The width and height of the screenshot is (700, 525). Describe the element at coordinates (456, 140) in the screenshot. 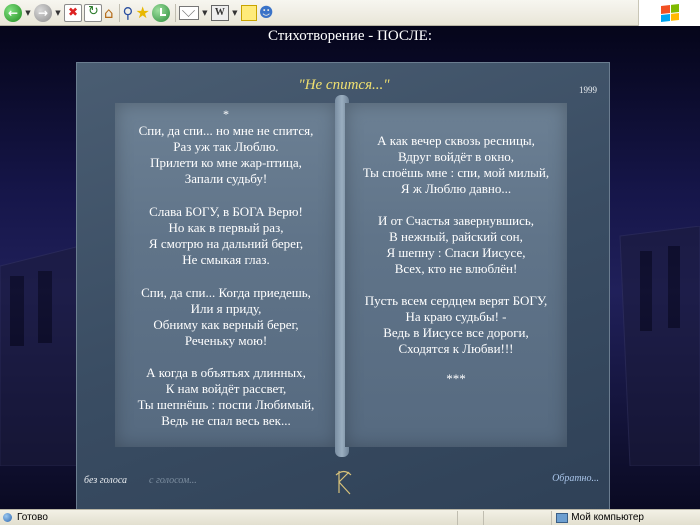

I see `poem-line: А как вечер сквозь ресницы,` at that location.